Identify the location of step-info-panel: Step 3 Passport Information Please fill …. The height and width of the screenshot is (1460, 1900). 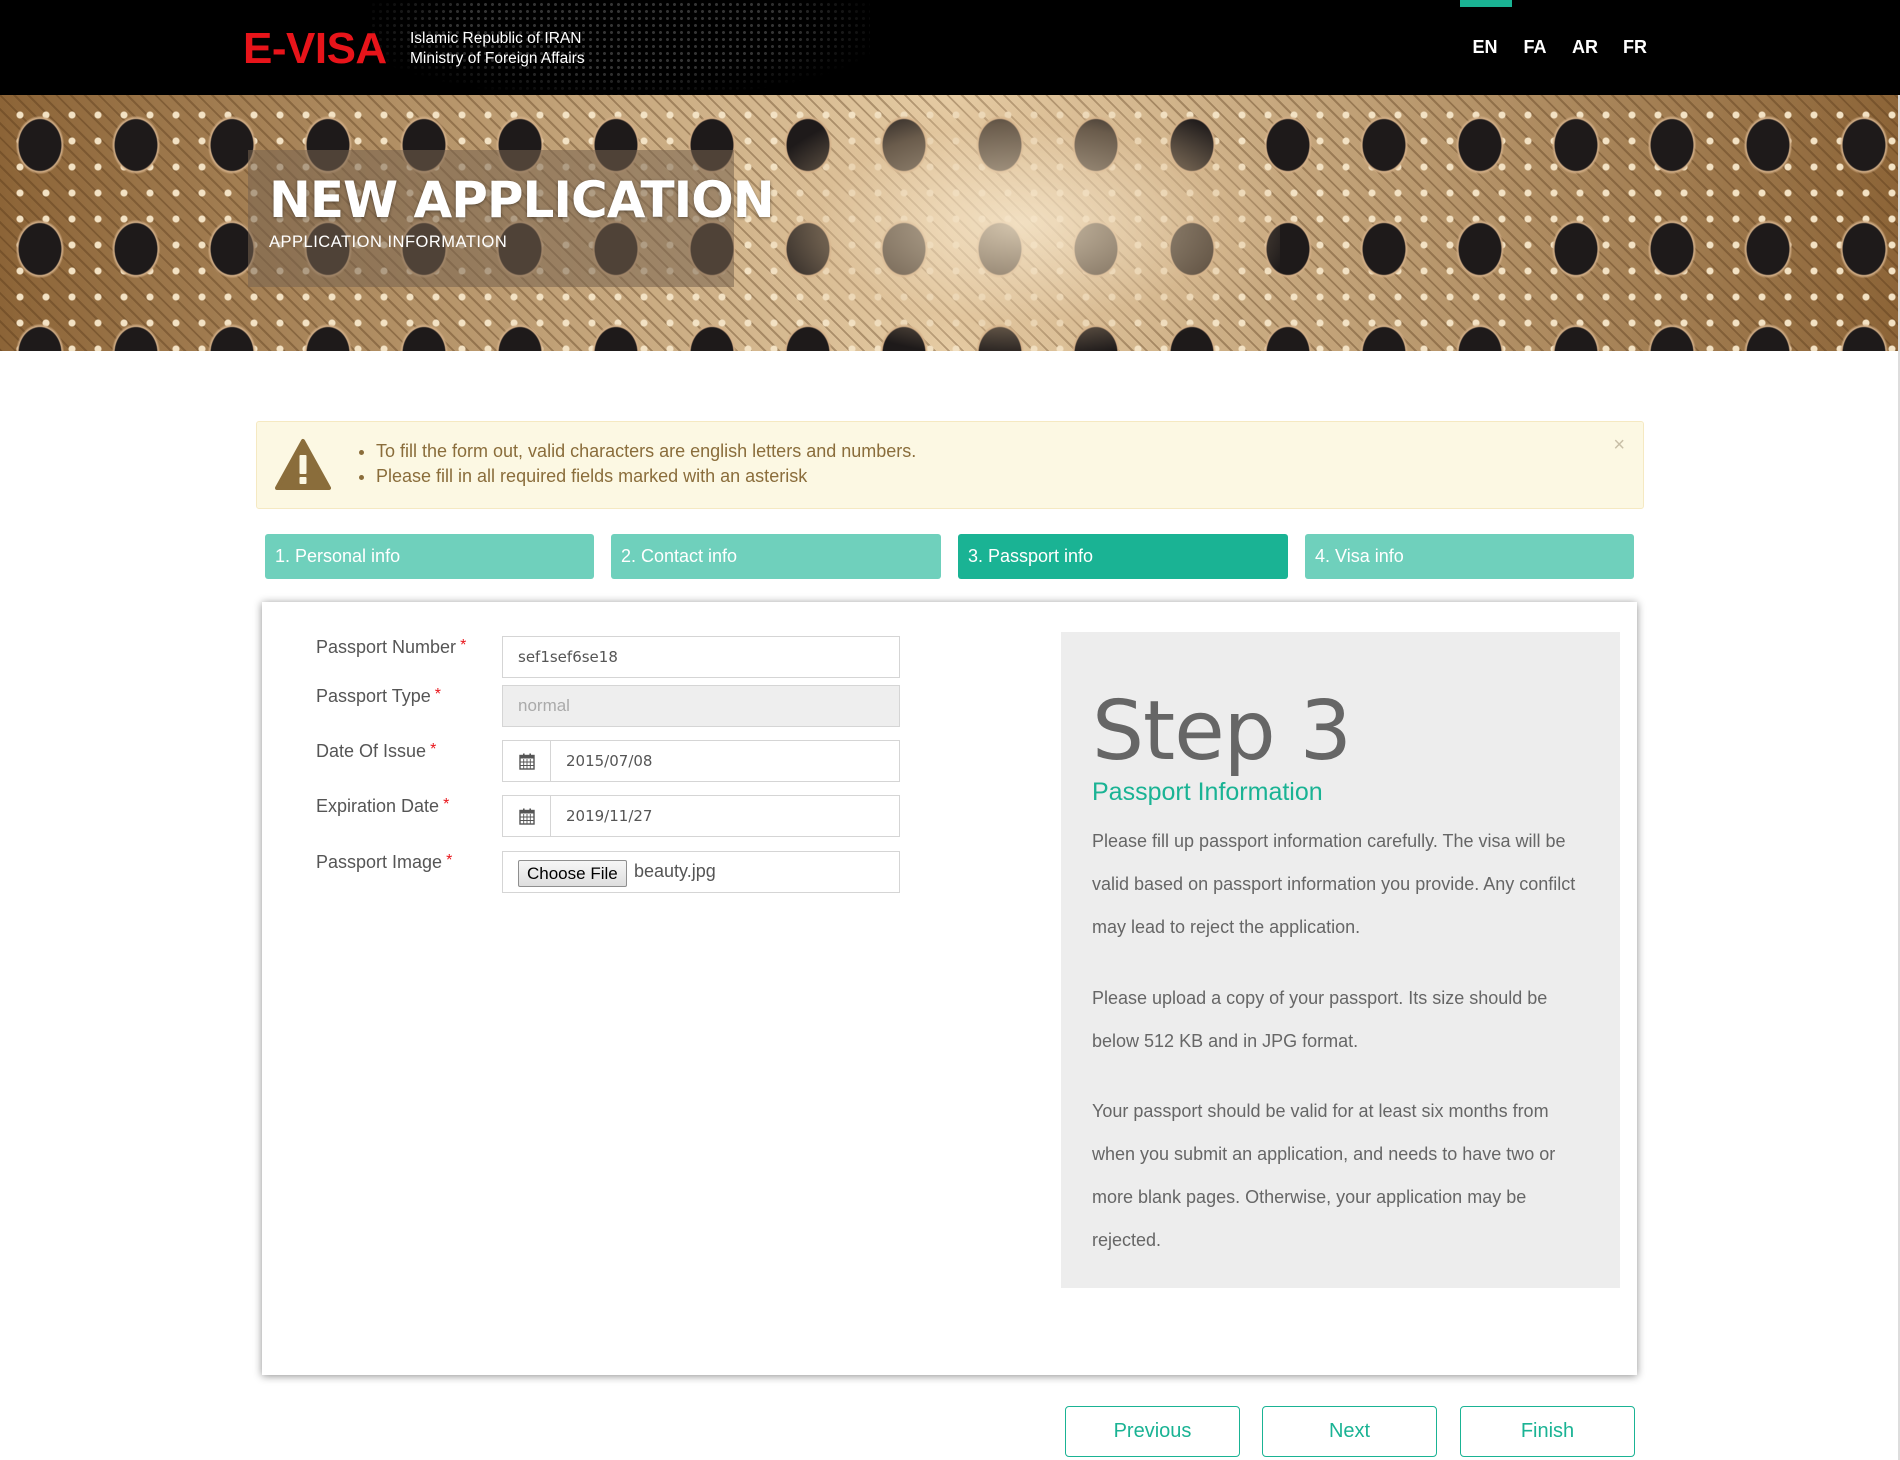
(1340, 960).